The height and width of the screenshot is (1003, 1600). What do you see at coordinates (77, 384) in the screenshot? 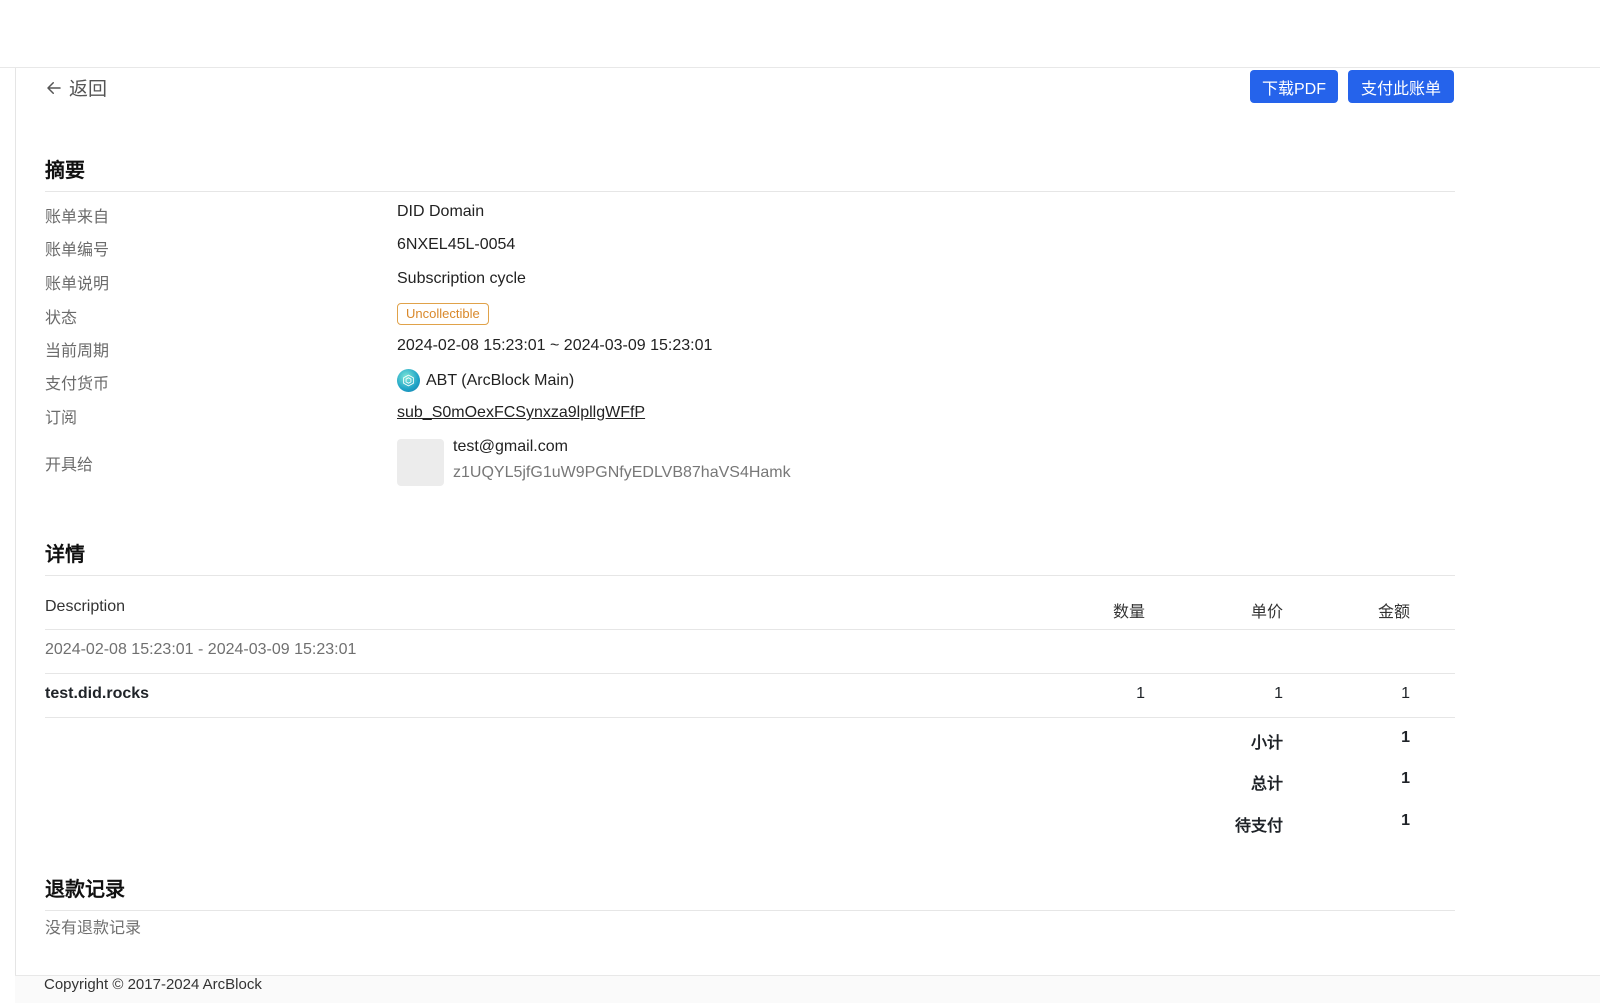
I see `summary-label: 支付货币` at bounding box center [77, 384].